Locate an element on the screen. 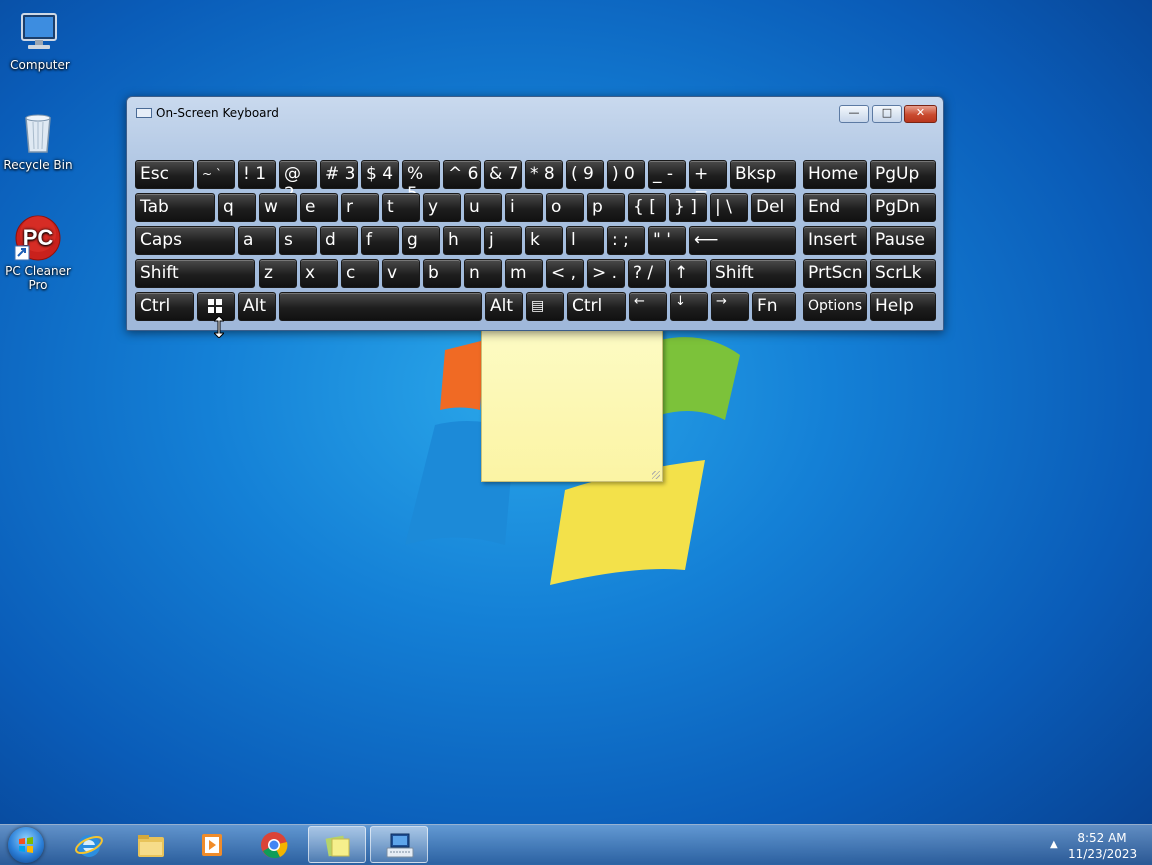  key-insert: Insert is located at coordinates (835, 240).